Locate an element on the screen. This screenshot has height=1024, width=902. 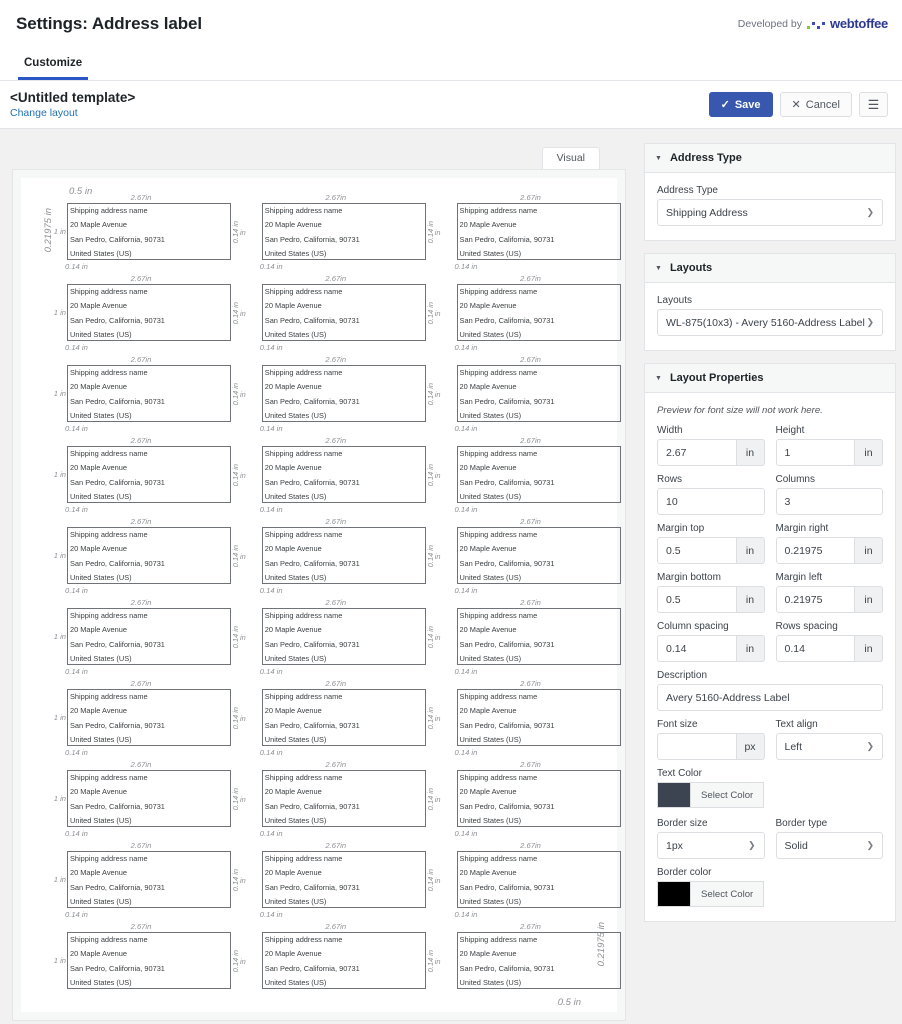
rows-spacing-input: 0.14 is located at coordinates (815, 648).